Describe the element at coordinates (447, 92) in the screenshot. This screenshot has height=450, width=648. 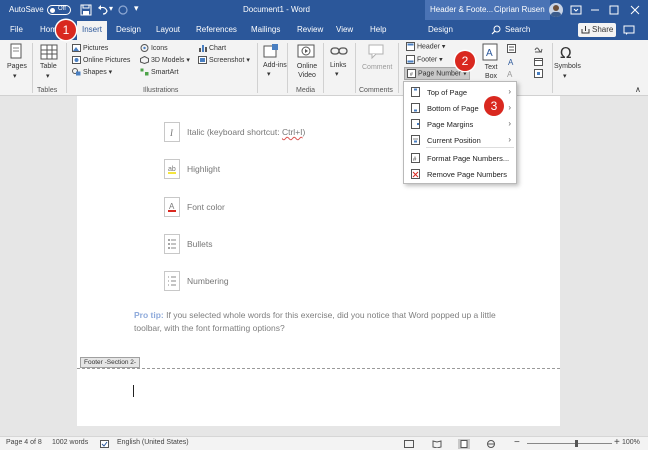
I see `menu-item-label: Top of Page` at that location.